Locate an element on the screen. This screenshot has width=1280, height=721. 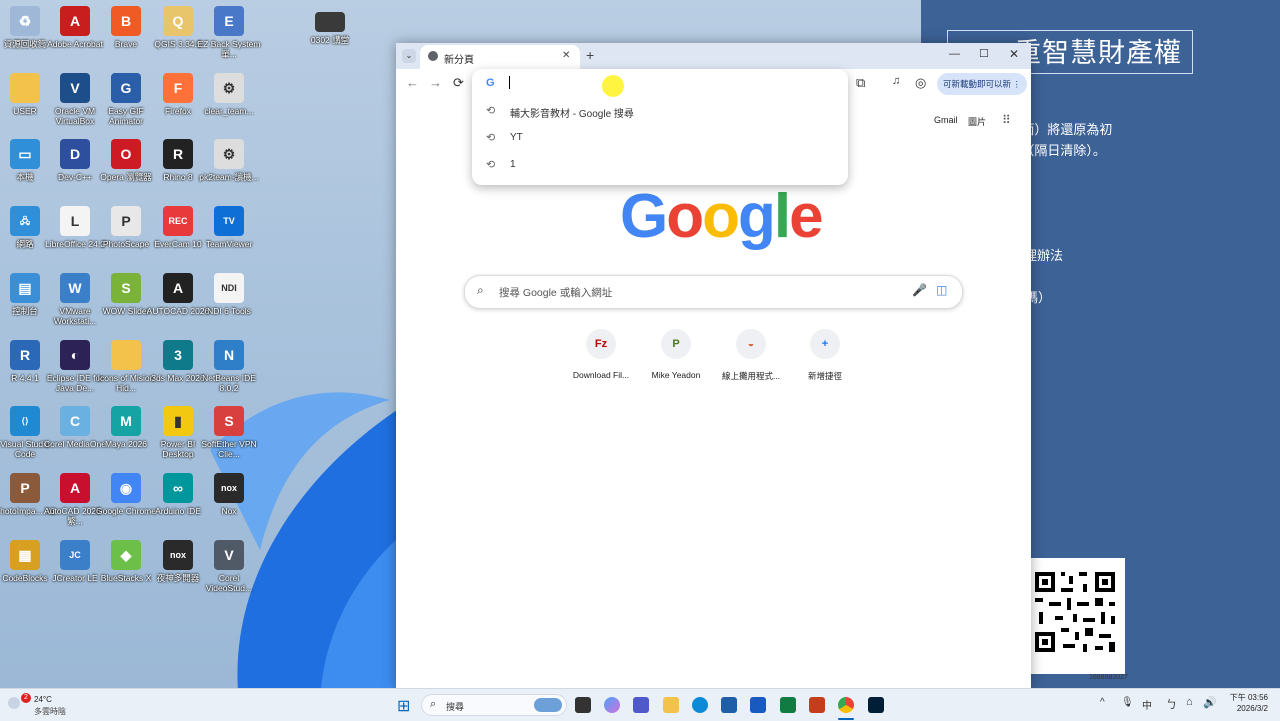
shortcut-favicon-icon: P is located at coordinates (676, 344).